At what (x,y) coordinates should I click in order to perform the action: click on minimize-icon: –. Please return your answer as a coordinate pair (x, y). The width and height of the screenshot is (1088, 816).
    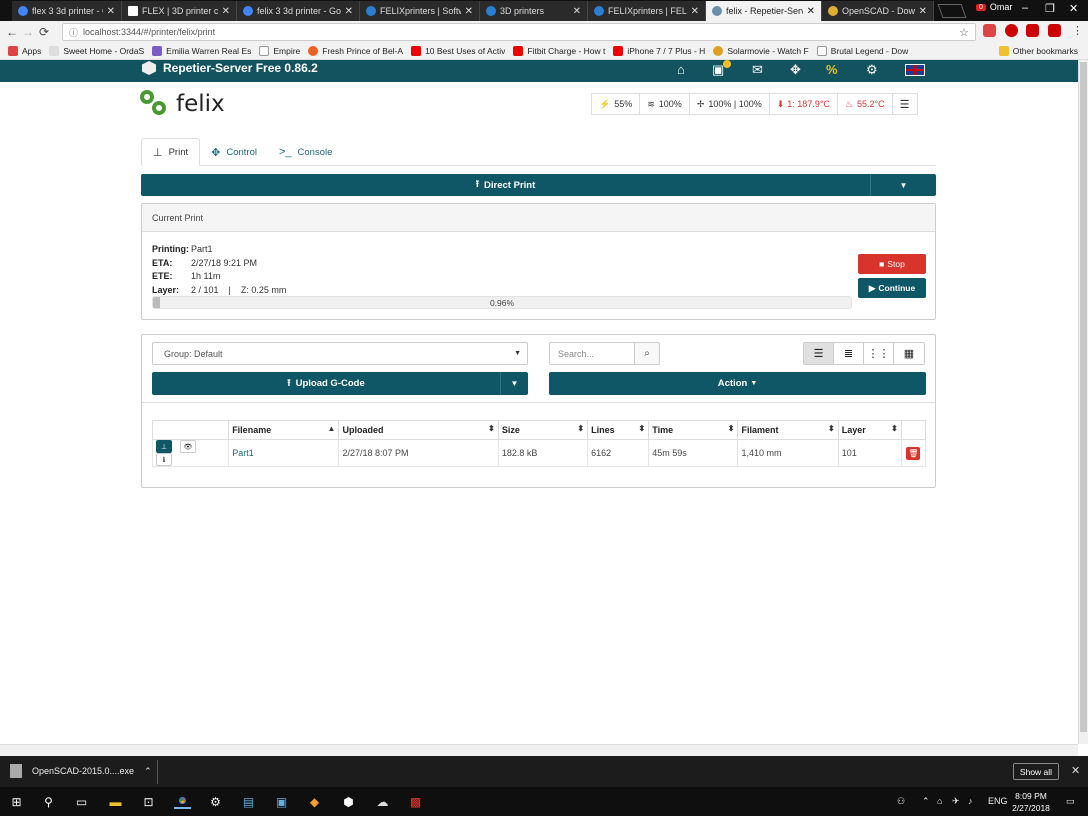
    Looking at the image, I should click on (1025, 8).